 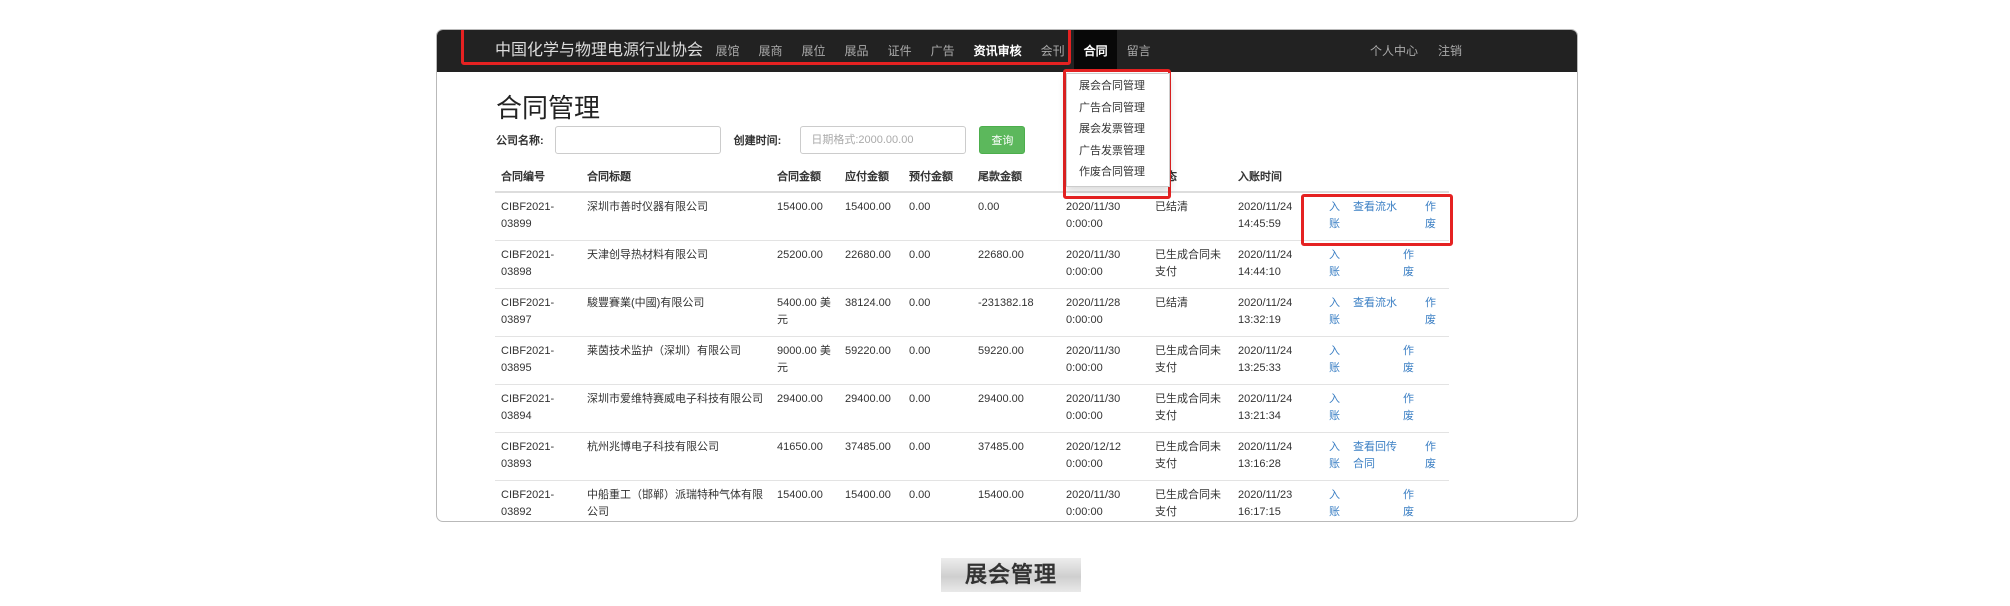 I want to click on contract-id-link: CIBF2021-03892, so click(x=538, y=500).